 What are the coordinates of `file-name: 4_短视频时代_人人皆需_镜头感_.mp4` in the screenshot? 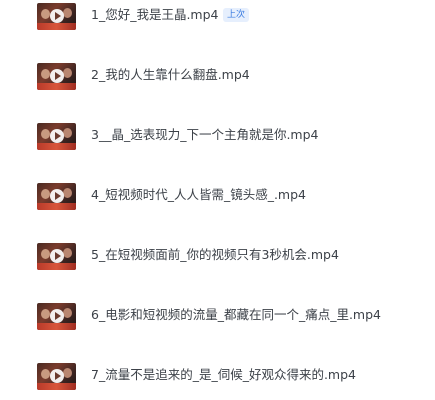 It's located at (198, 194).